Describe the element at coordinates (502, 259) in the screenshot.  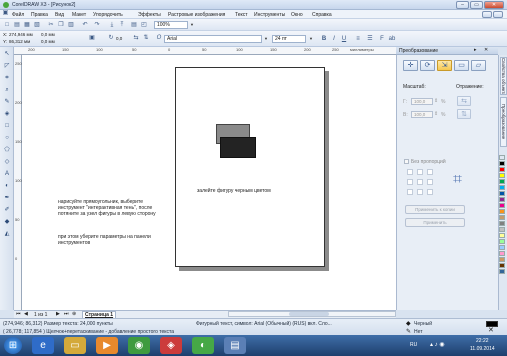
I see `palette-swatch-brown` at that location.